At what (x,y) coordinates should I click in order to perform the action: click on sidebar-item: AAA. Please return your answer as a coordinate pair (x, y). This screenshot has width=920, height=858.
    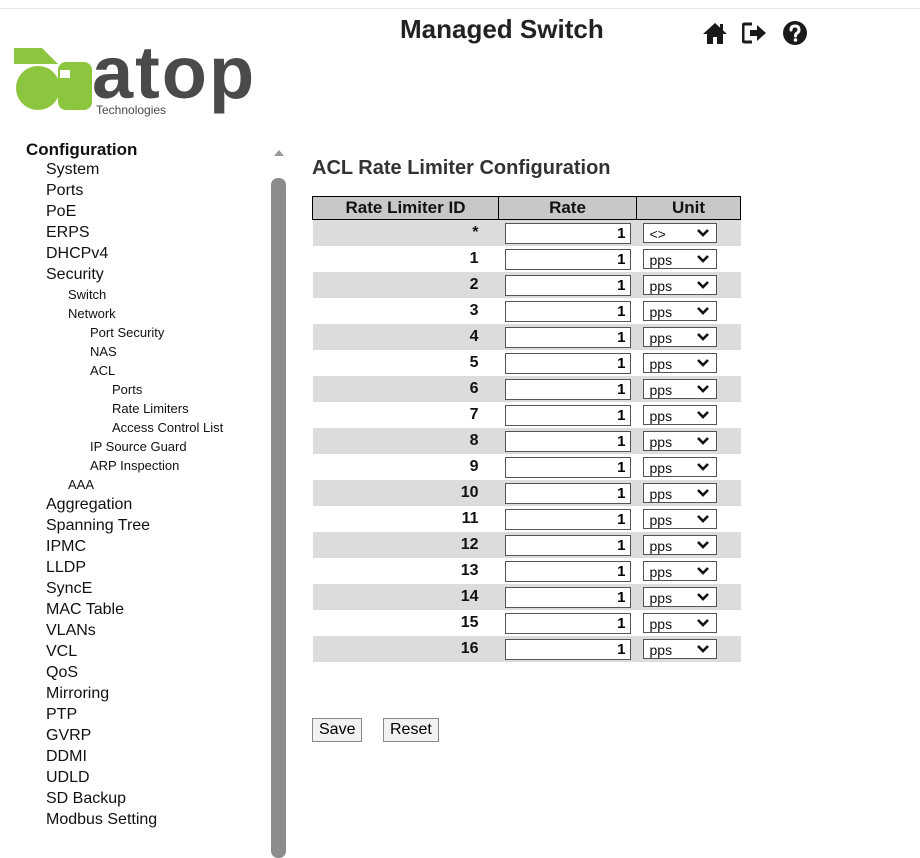
    Looking at the image, I should click on (81, 484).